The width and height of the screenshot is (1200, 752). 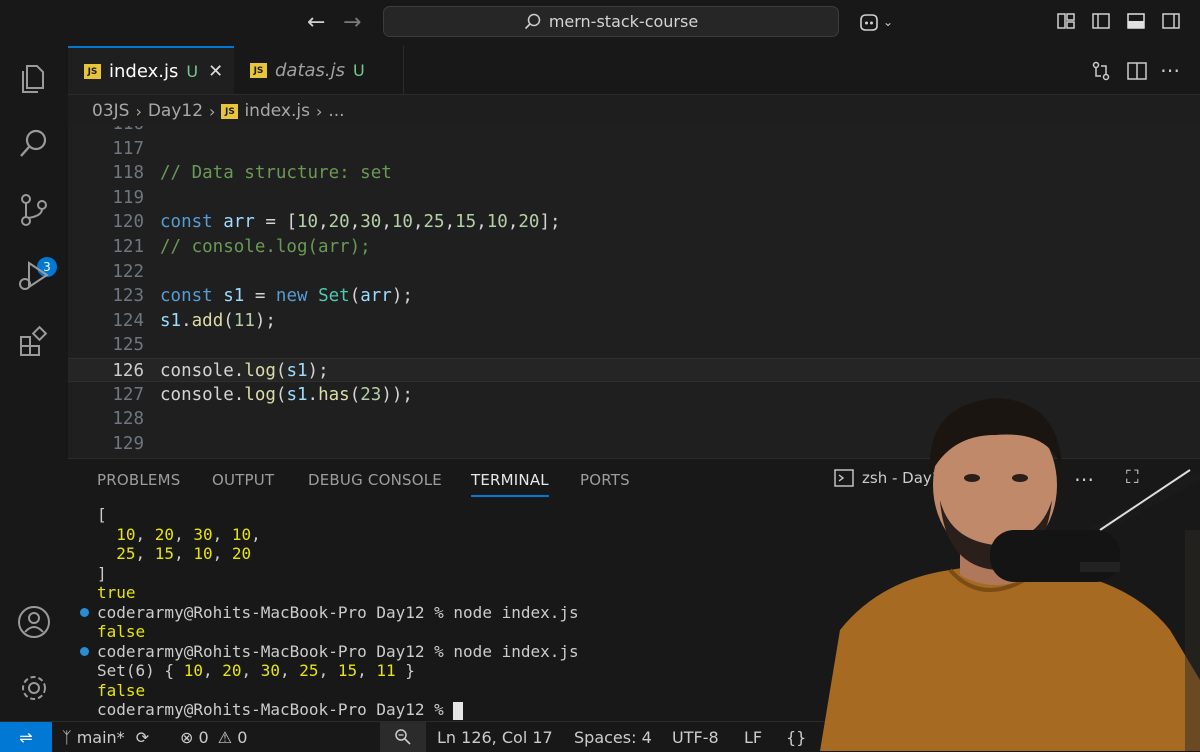 What do you see at coordinates (375, 480) in the screenshot?
I see `tab-debug-console: DEBUG CONSOLE` at bounding box center [375, 480].